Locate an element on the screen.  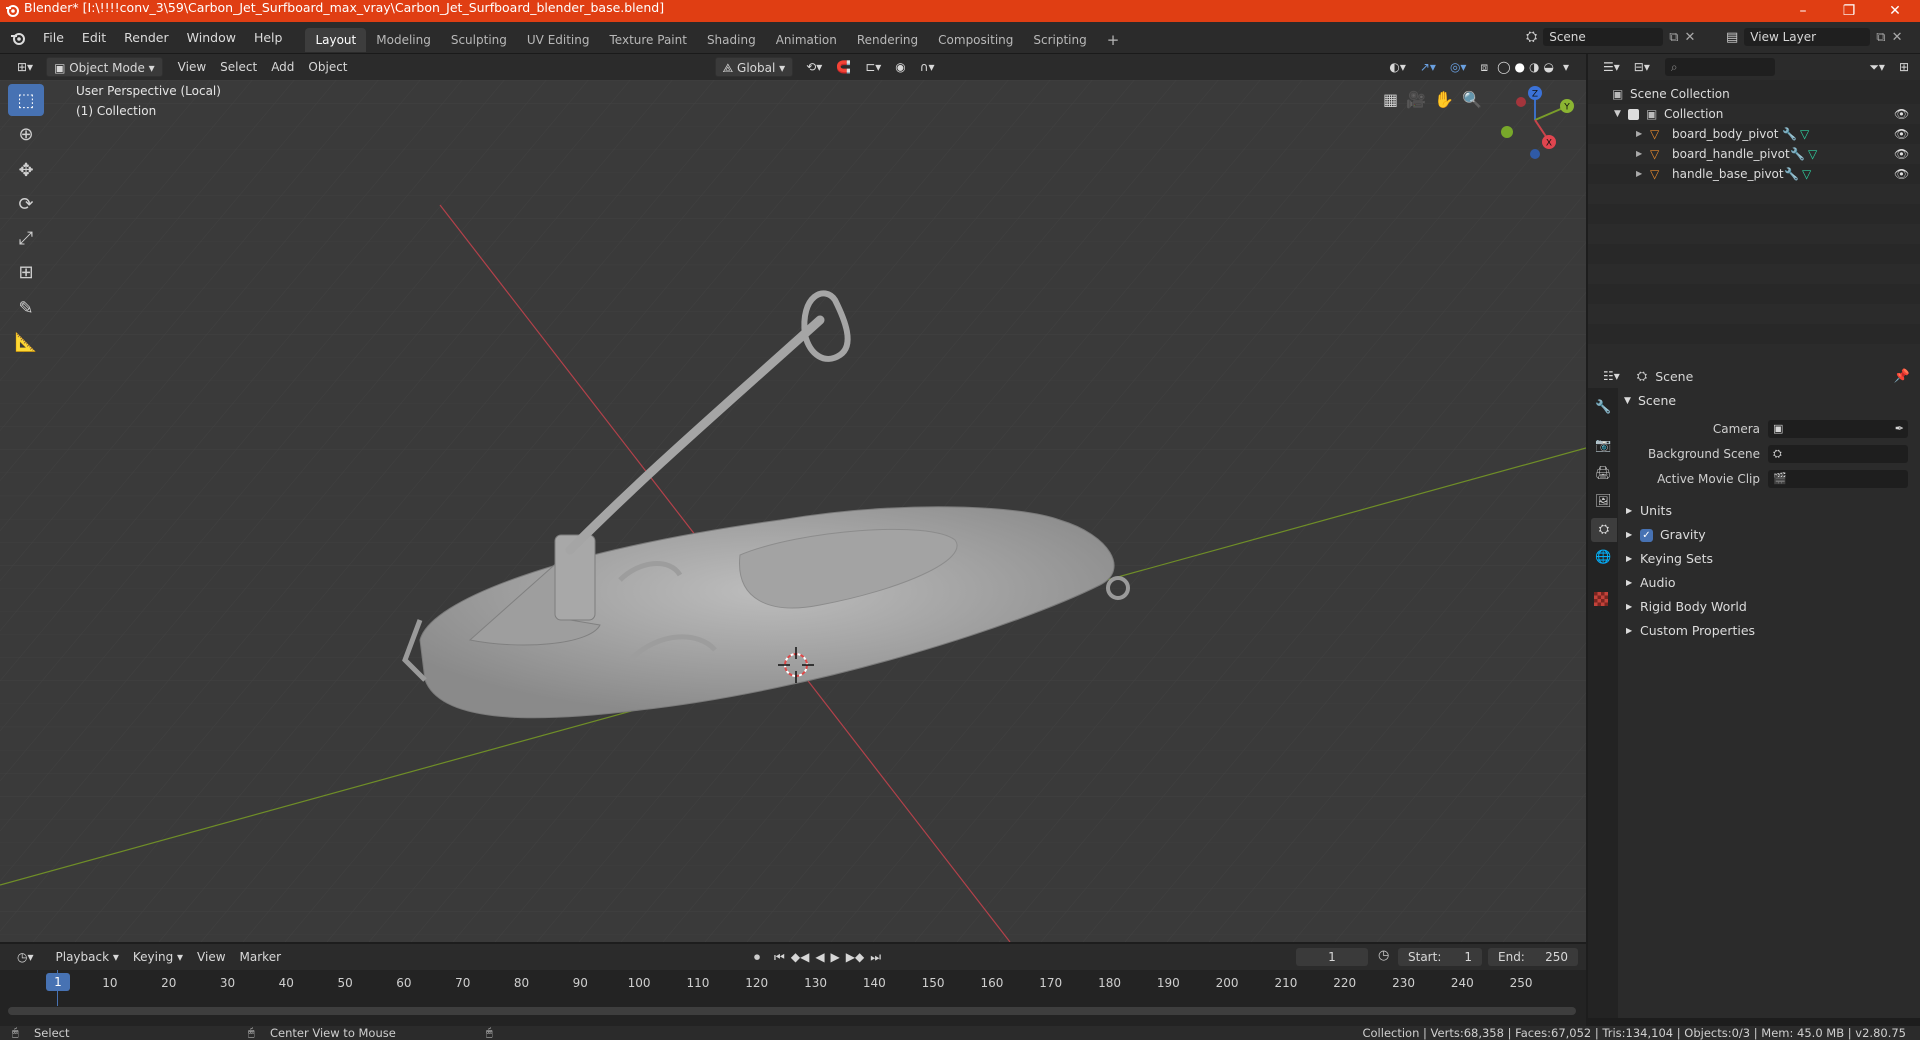
object-mode-dropdown: ▣ Object Mode ▾ is located at coordinates (104, 67).